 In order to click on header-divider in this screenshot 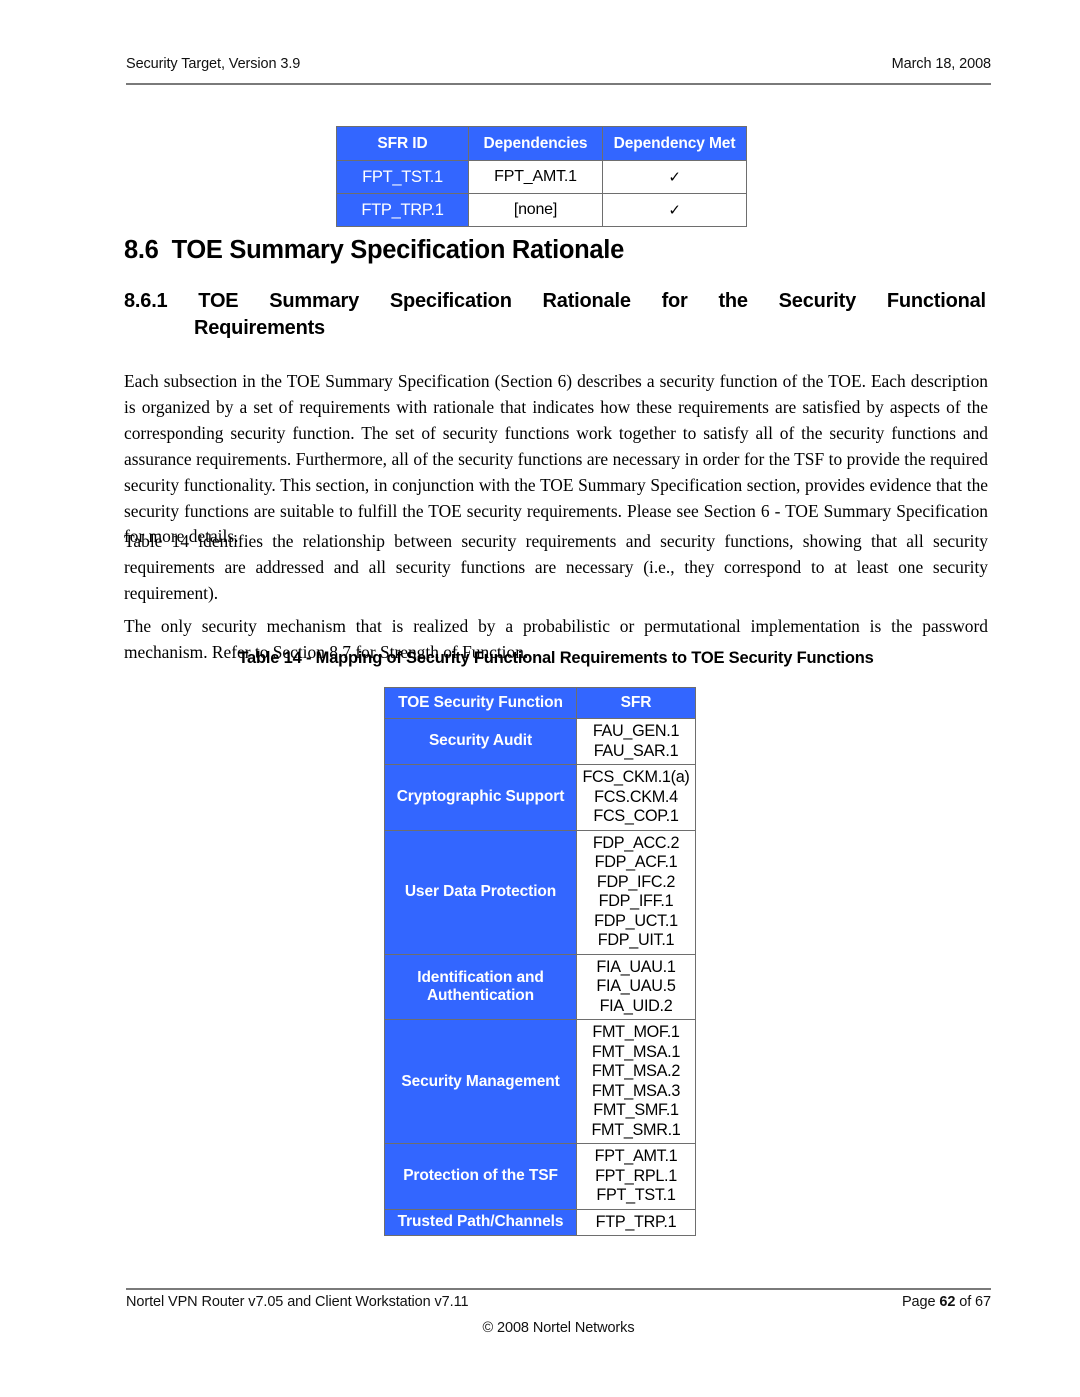, I will do `click(558, 84)`.